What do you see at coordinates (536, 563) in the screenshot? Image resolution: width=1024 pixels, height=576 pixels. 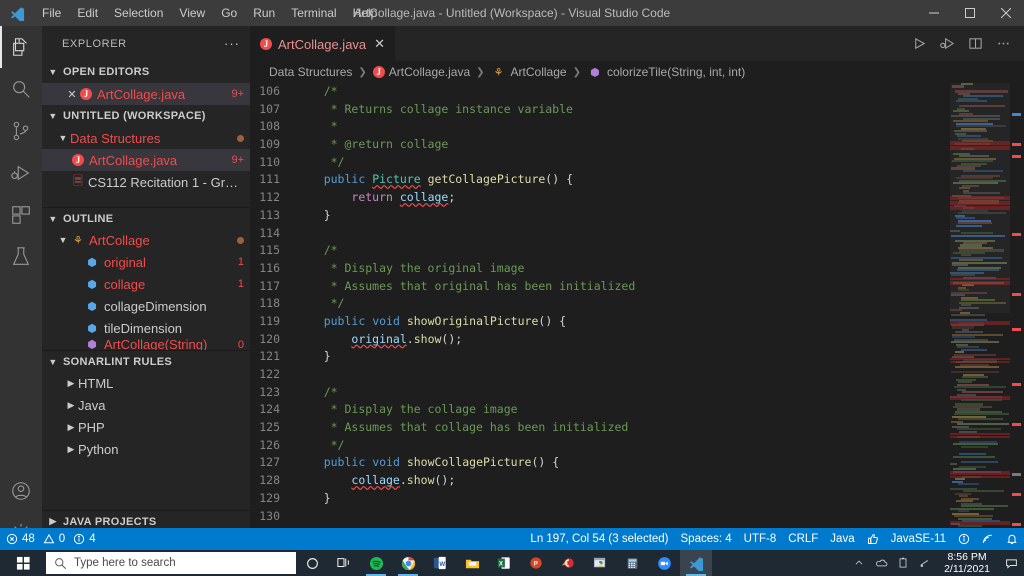 I see `taskbar-powerpoint: P` at bounding box center [536, 563].